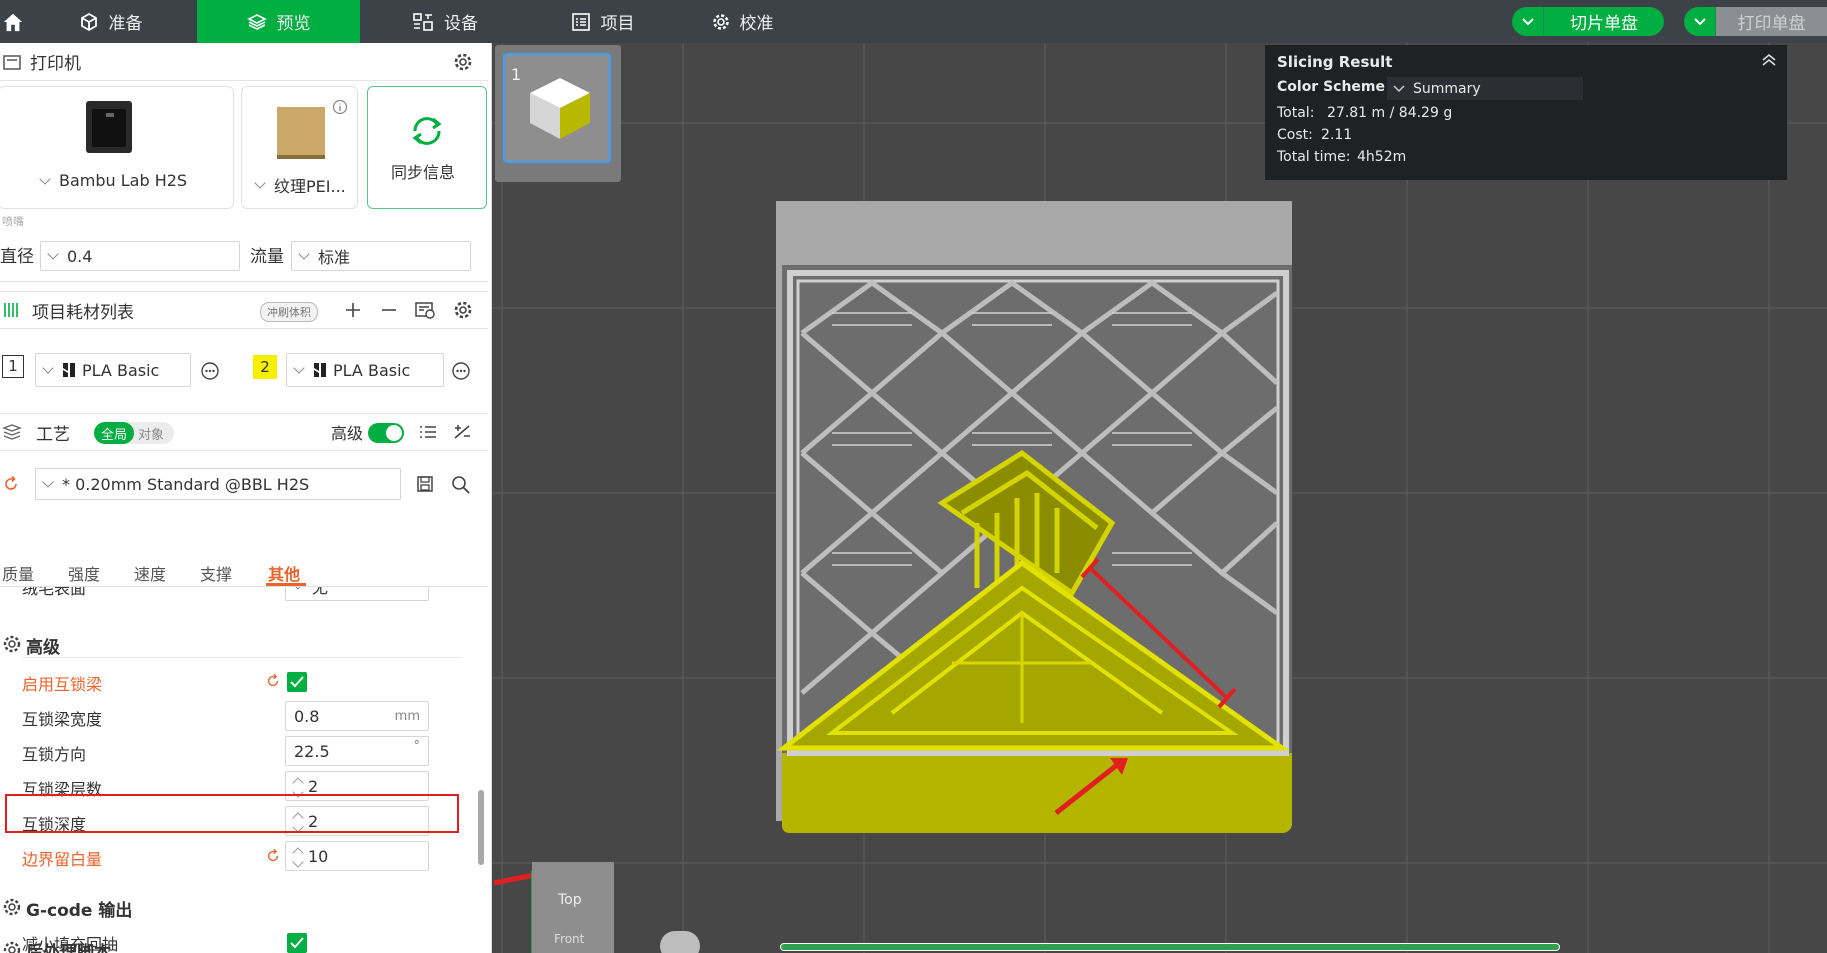 The width and height of the screenshot is (1827, 953). I want to click on remove-icon, so click(389, 310).